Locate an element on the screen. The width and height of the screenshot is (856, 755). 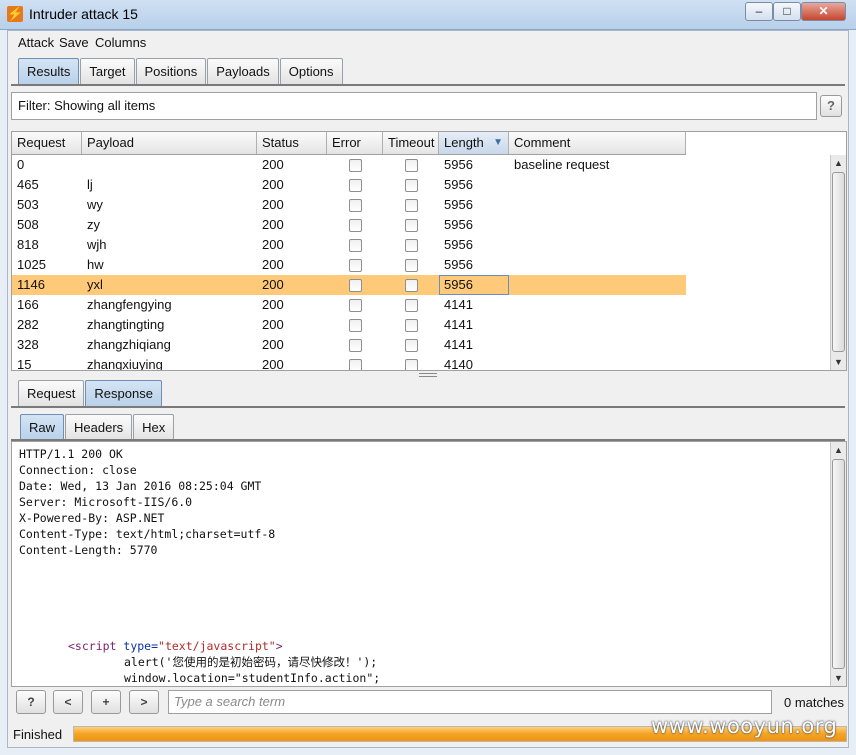
table-row: 15 zhangxiuying 200 4140 is located at coordinates (349, 363).